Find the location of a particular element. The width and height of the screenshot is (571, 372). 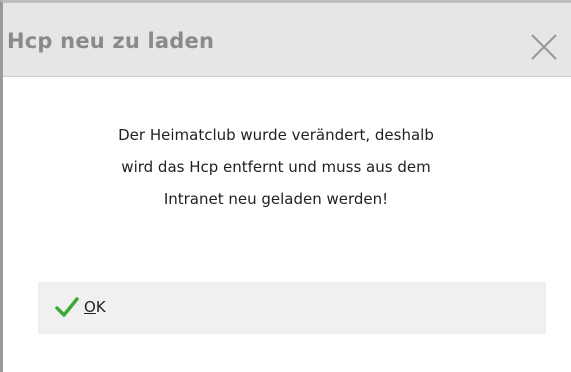

message-line: Intranet neu geladen werden! is located at coordinates (276, 199).